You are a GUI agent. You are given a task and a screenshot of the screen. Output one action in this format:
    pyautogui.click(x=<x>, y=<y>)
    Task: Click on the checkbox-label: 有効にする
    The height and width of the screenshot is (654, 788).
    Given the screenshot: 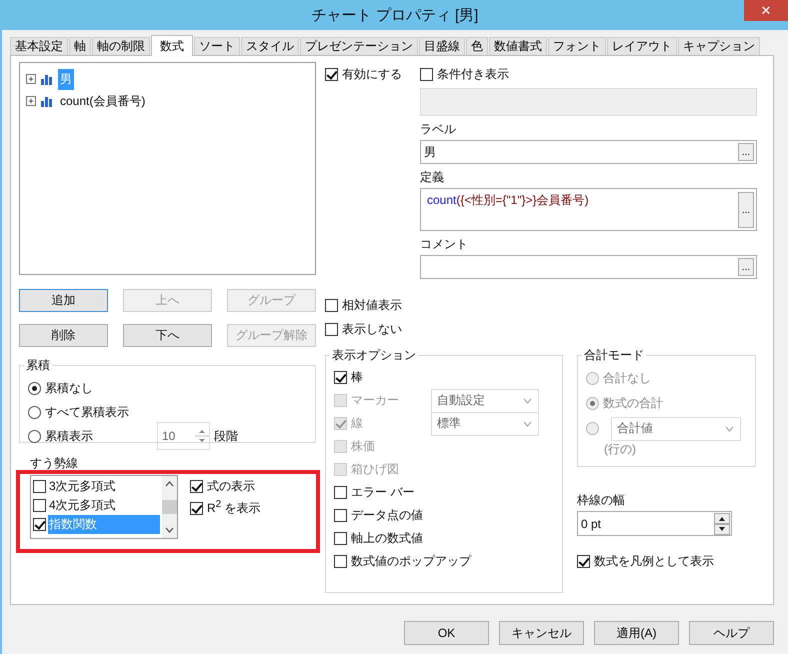 What is the action you would take?
    pyautogui.click(x=372, y=74)
    